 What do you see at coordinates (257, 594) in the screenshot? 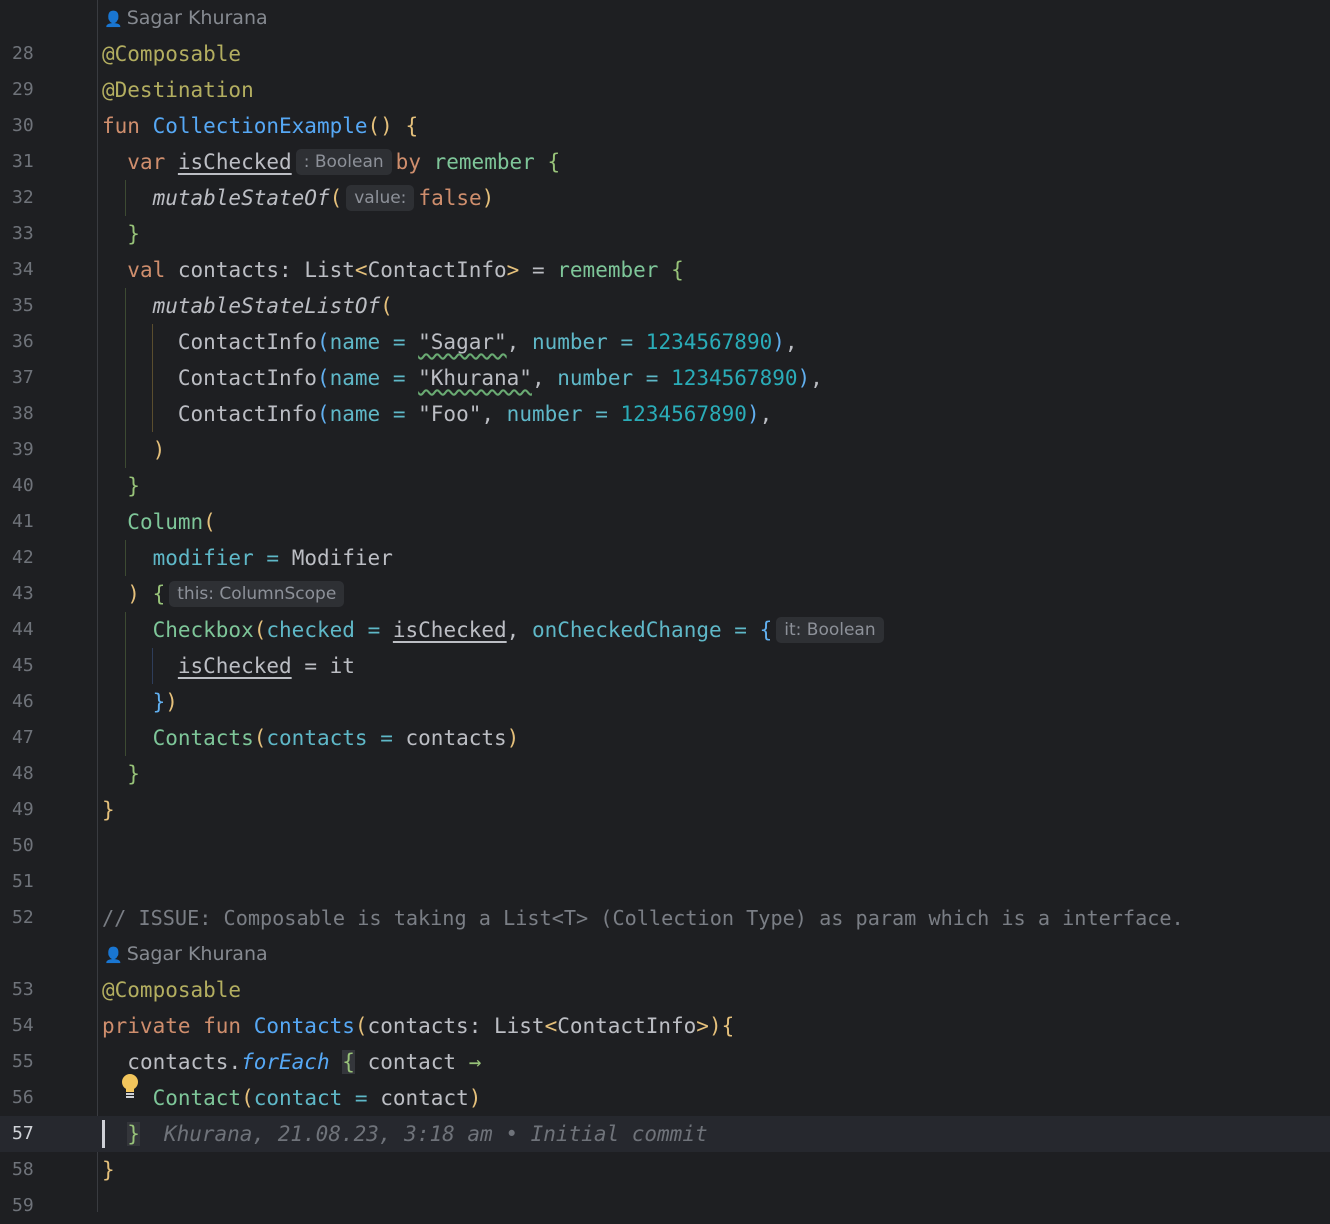
I see `scope-hint: this: ColumnScope` at bounding box center [257, 594].